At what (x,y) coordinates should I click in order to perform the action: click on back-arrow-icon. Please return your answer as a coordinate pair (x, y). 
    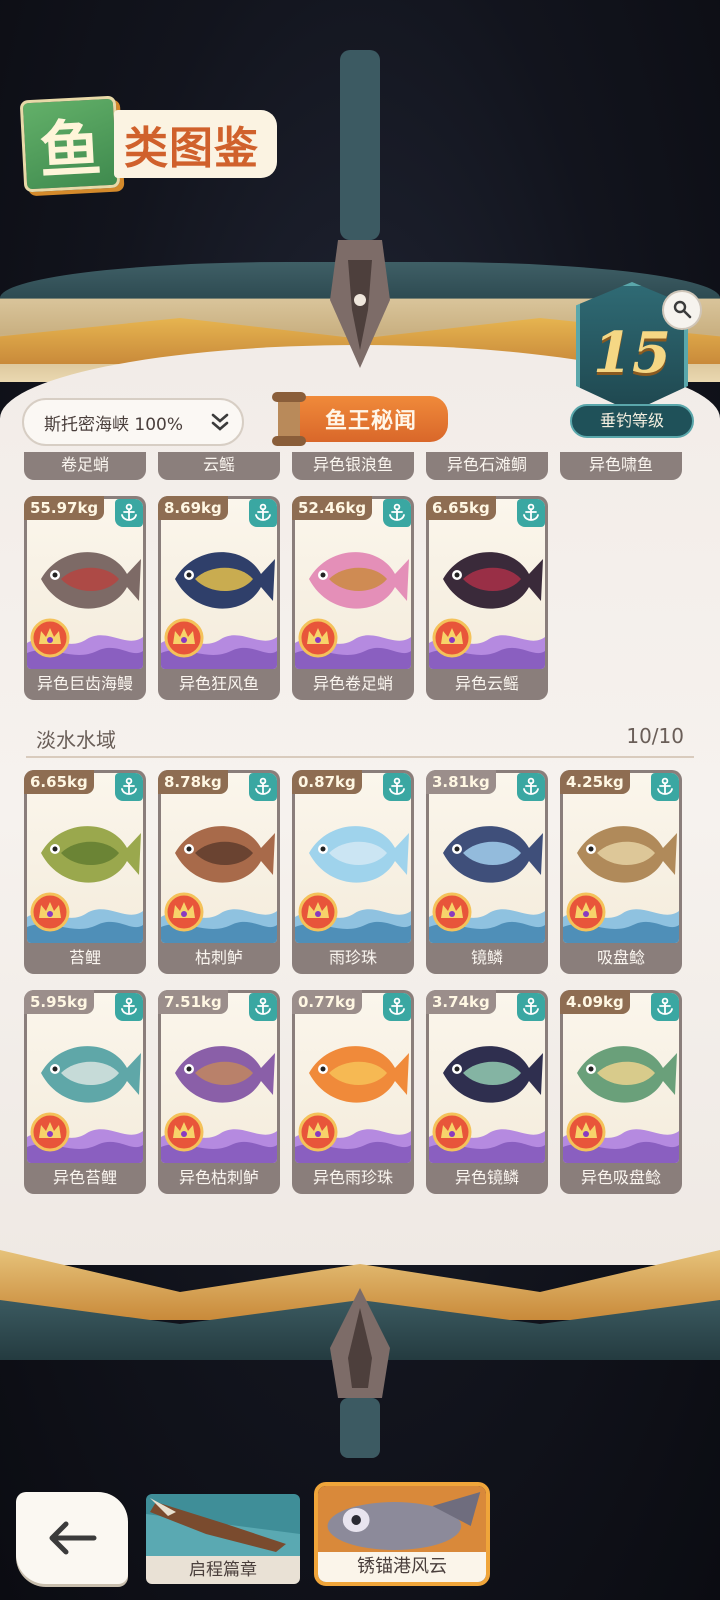
    Looking at the image, I should click on (73, 1538).